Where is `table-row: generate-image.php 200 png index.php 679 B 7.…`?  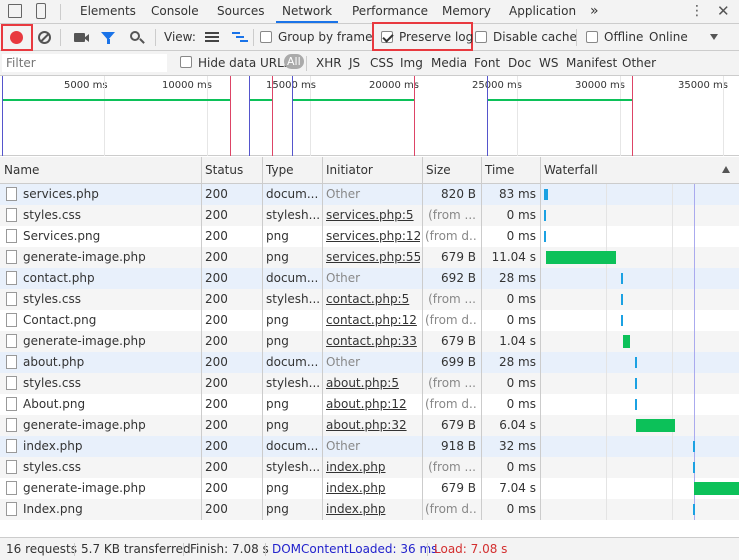 table-row: generate-image.php 200 png index.php 679 B 7.… is located at coordinates (369, 488).